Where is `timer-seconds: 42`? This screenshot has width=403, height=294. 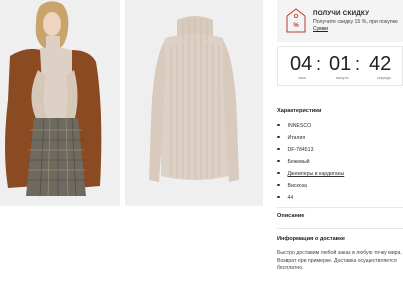 timer-seconds: 42 is located at coordinates (380, 64).